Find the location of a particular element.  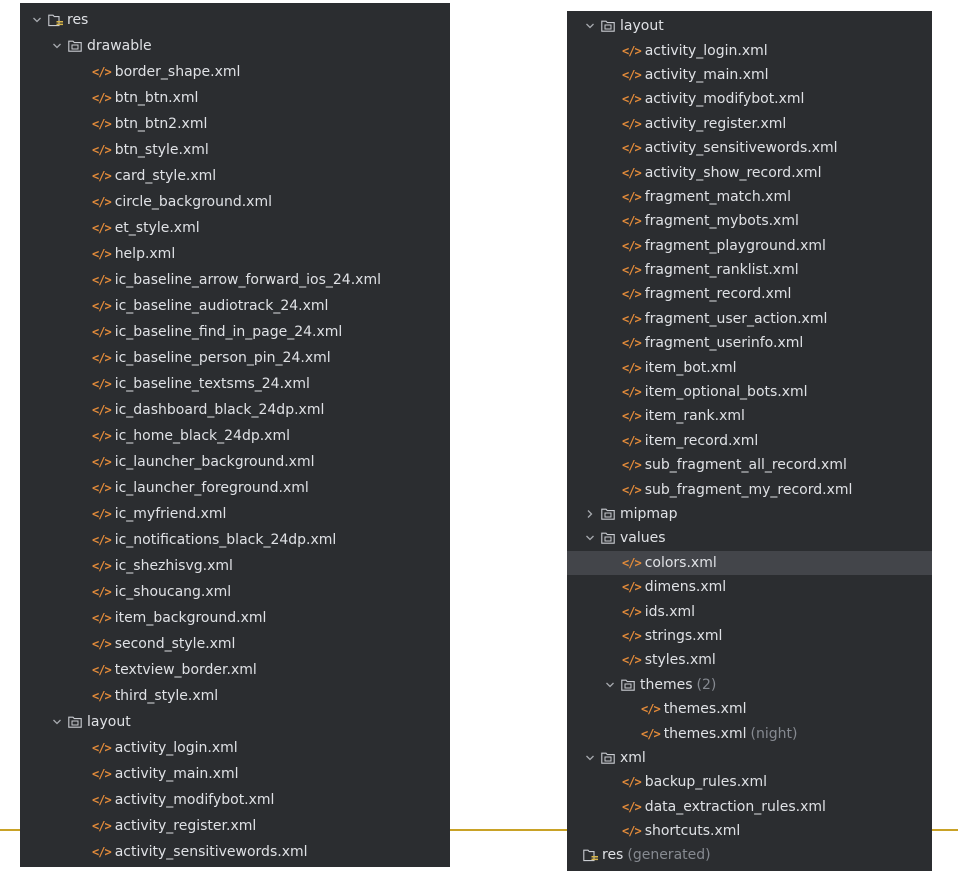

tree-file-row: </> ic_shezhisvg.xml is located at coordinates (235, 566).